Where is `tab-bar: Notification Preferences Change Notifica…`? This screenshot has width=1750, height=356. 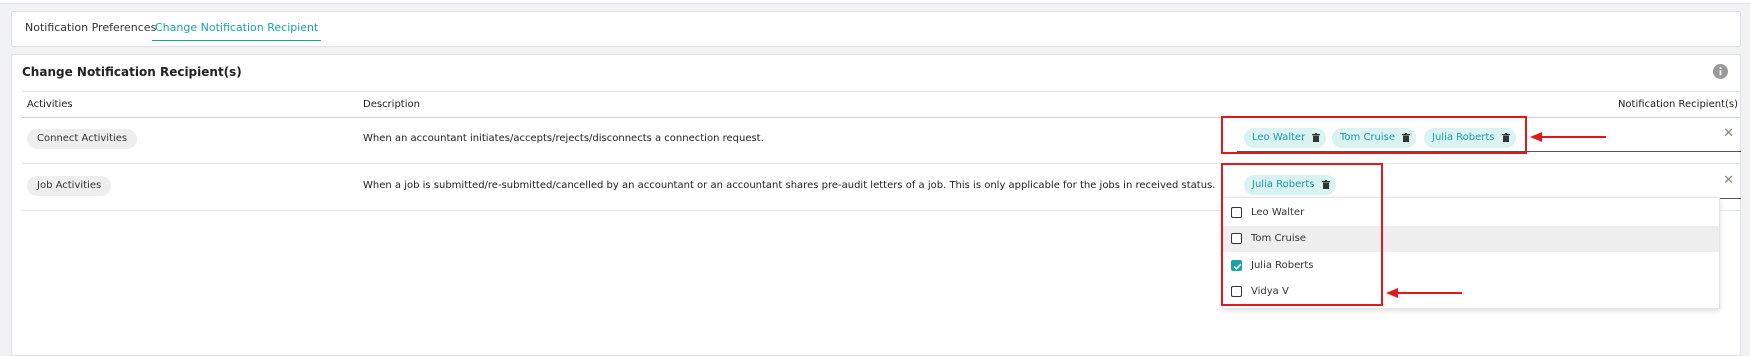
tab-bar: Notification Preferences Change Notifica… is located at coordinates (876, 29).